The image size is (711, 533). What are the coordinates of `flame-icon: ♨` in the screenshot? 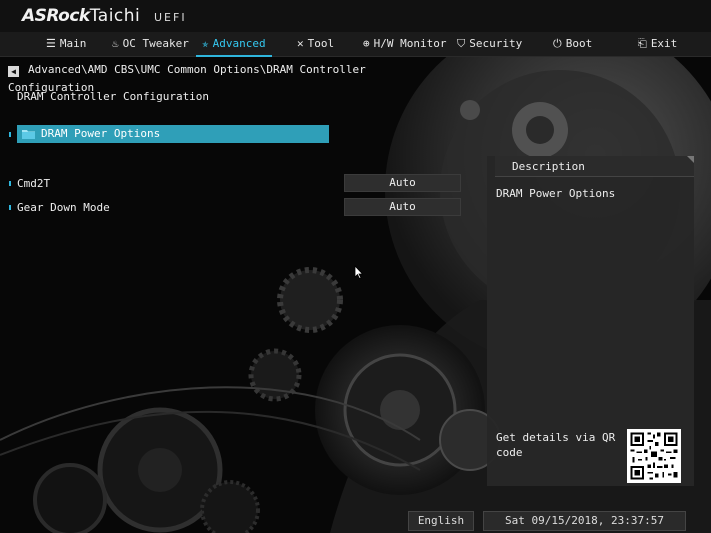 It's located at (115, 43).